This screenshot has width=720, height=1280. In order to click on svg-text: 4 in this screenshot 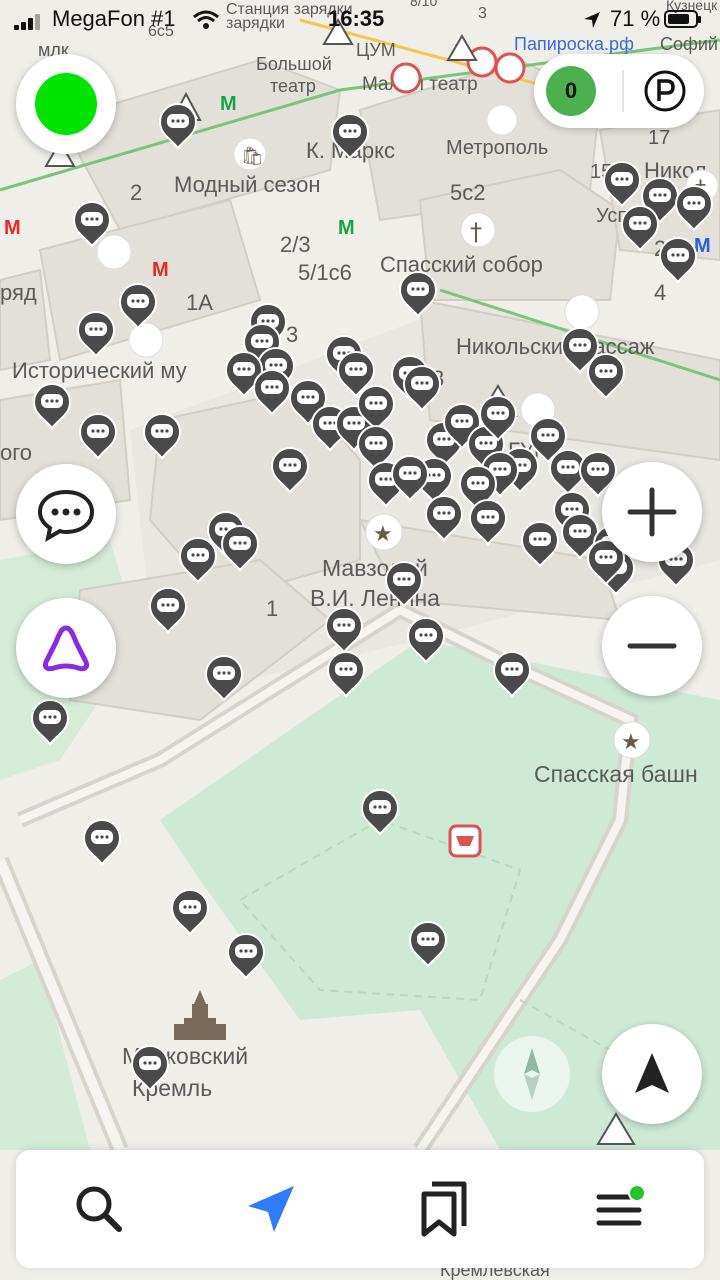, I will do `click(660, 292)`.